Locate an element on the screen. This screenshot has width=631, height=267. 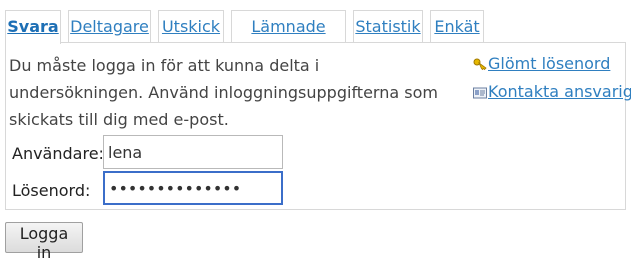
tab-deltagare: Deltagare is located at coordinates (109, 26).